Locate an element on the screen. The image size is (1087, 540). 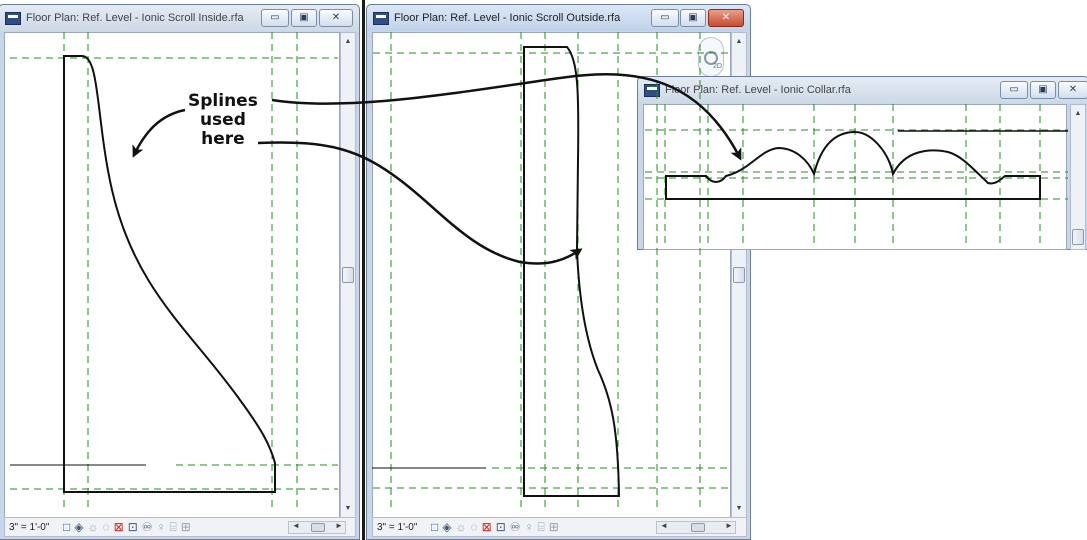
scroll-outside-profile is located at coordinates (572, 271).